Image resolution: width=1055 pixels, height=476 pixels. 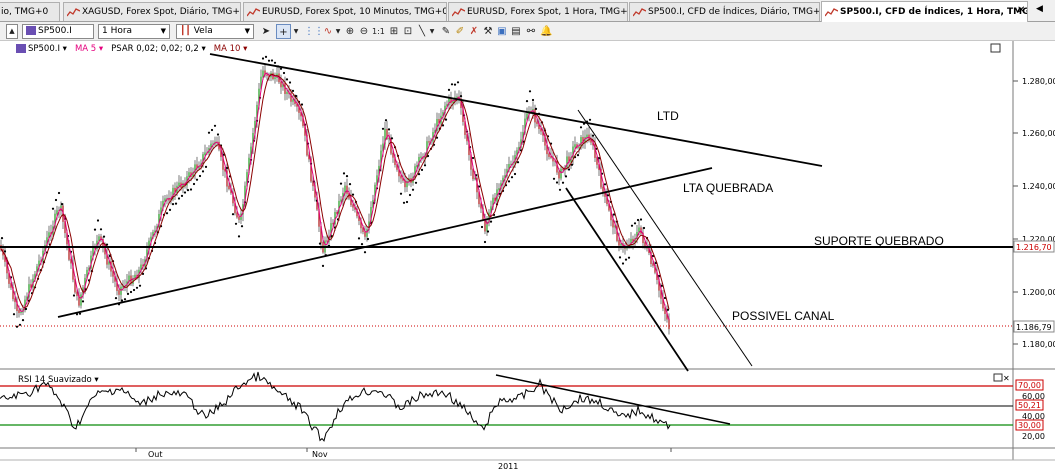 I want to click on tab-label: SP500.I, CFD de Índices, 1 Hora, TMG+0, so click(x=934, y=12).